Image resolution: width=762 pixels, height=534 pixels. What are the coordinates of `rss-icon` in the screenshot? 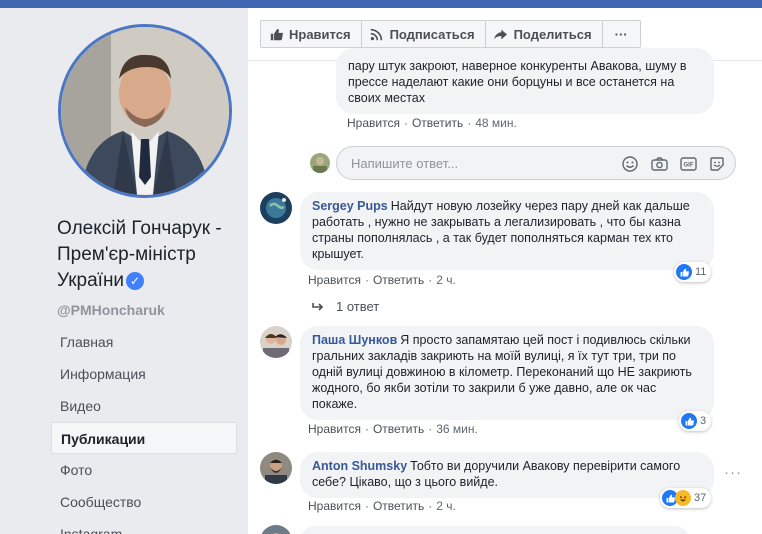 It's located at (377, 34).